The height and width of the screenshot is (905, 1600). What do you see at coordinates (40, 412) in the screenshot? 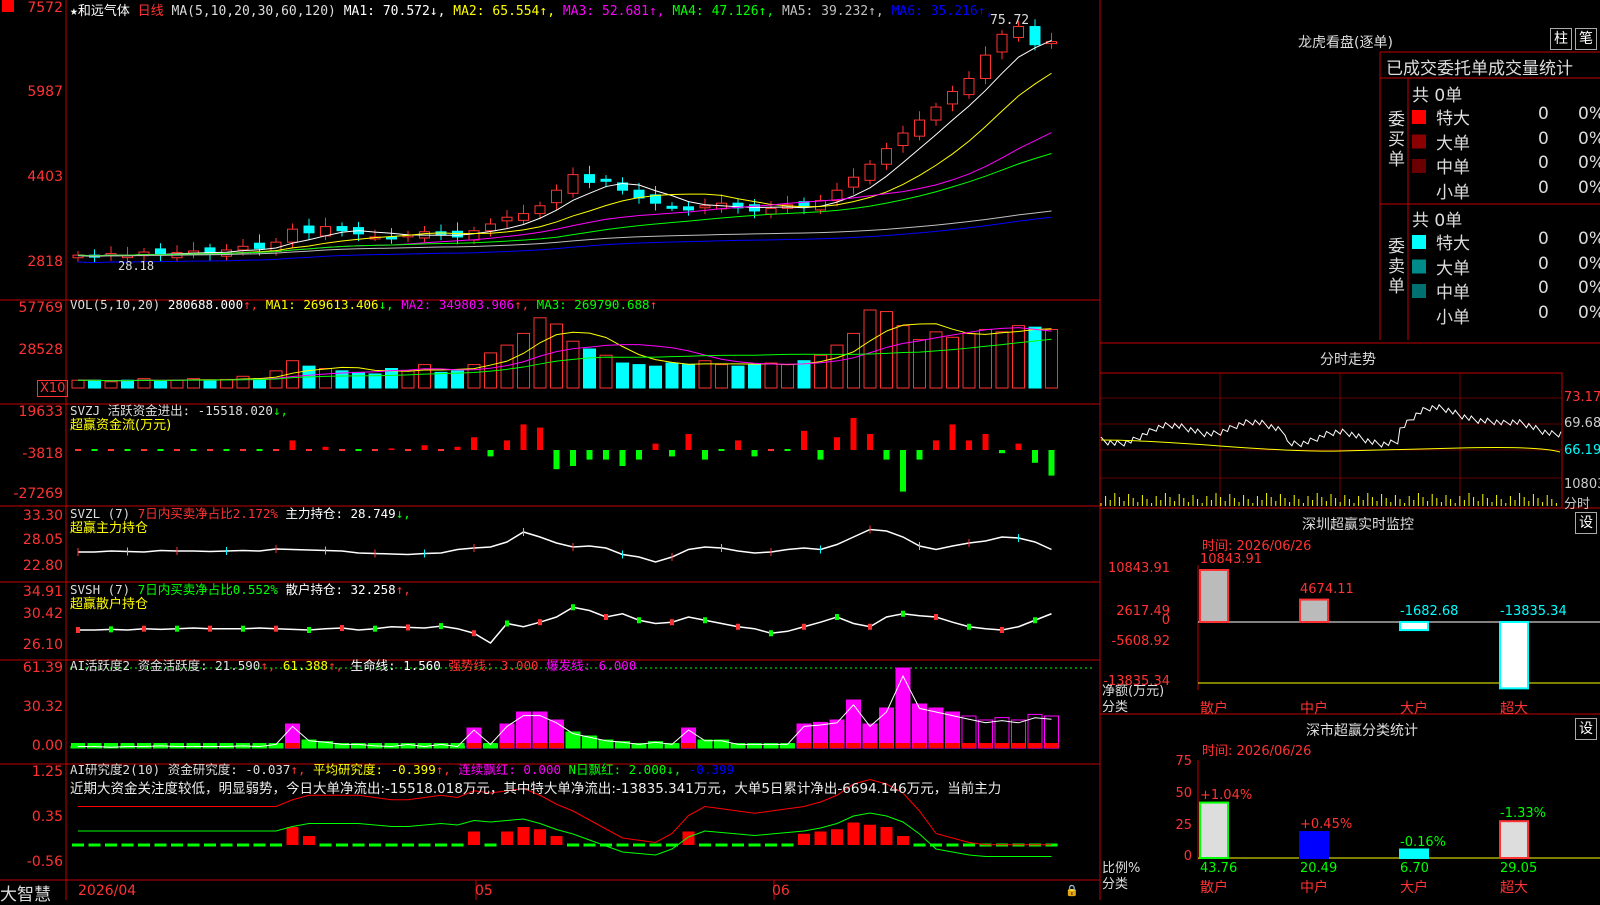
I see `svzj-axis-label: 19633` at bounding box center [40, 412].